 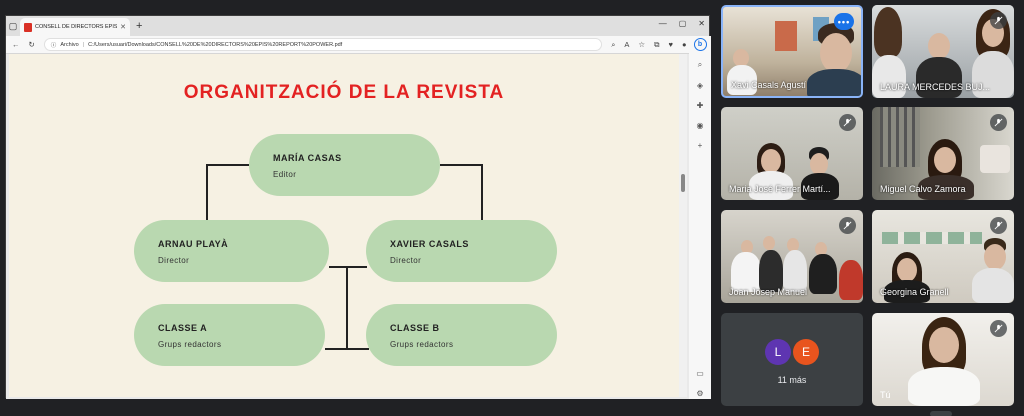 I want to click on collections-icon: ⧉, so click(x=656, y=45).